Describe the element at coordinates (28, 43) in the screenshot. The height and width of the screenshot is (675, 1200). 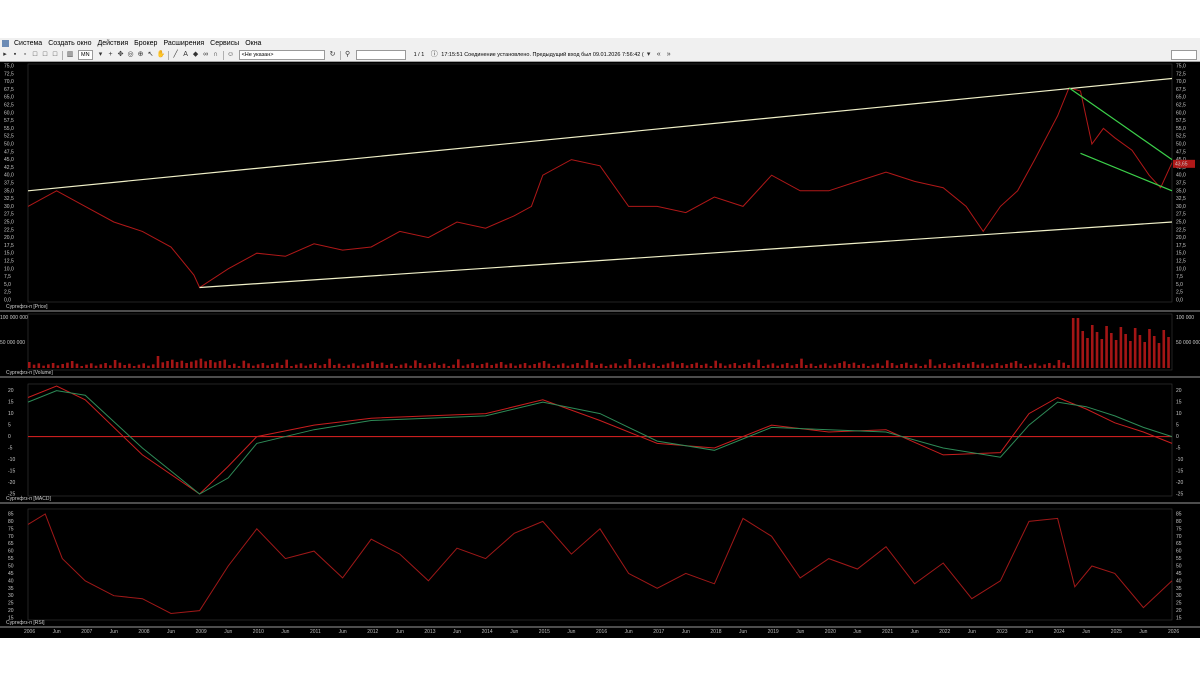
I see `menu-system: Система` at that location.